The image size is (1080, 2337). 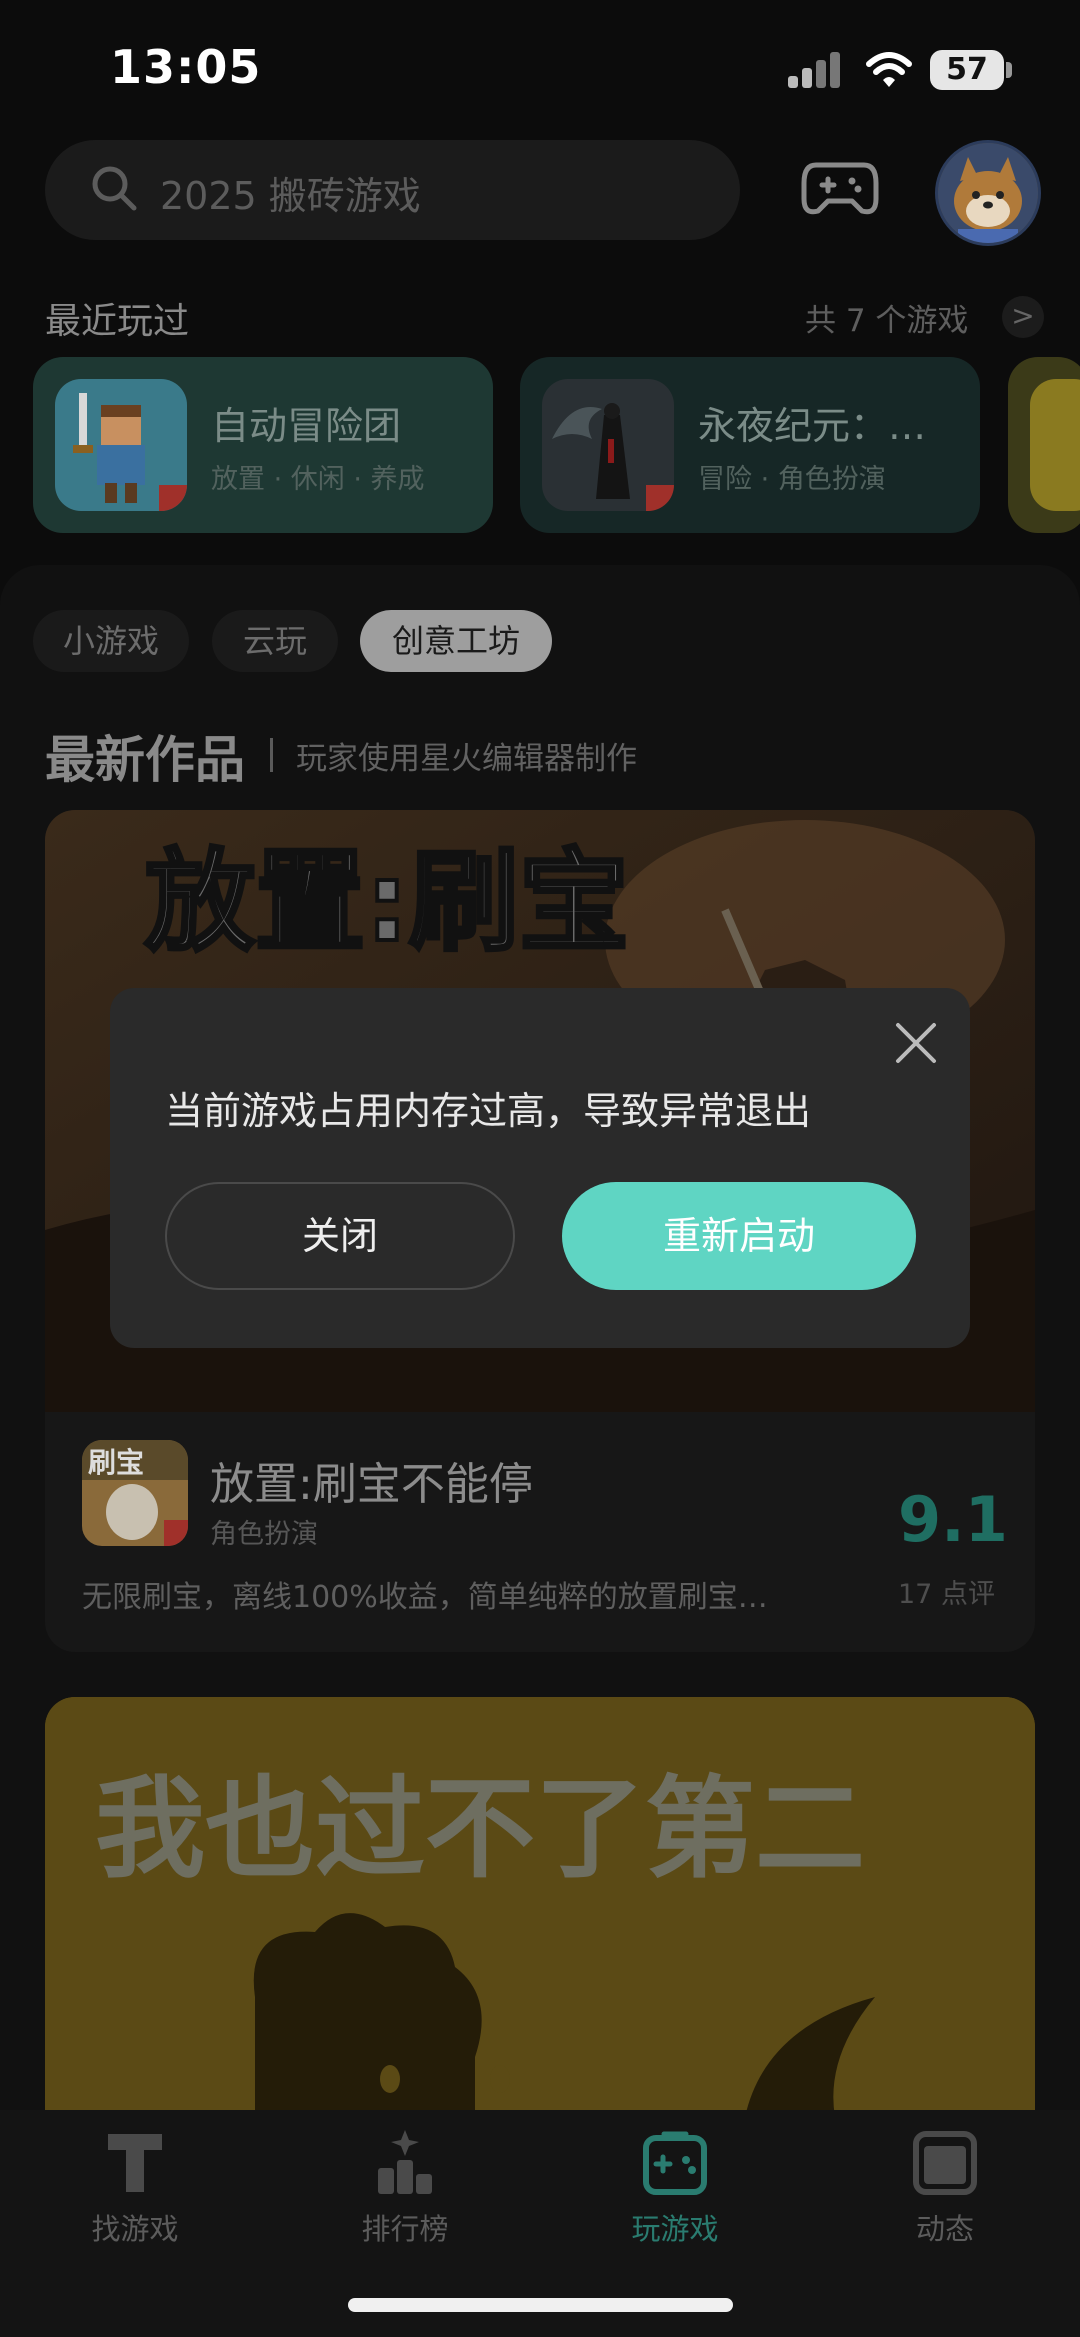 What do you see at coordinates (371, 1484) in the screenshot?
I see `featured-game-name: 放置:刷宝不能停` at bounding box center [371, 1484].